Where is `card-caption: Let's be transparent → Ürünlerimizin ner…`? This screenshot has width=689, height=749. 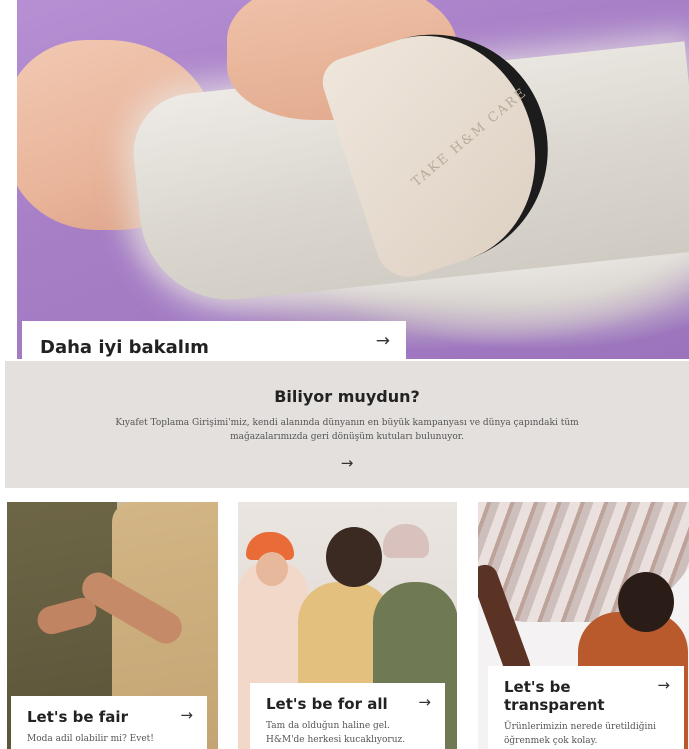
card-caption: Let's be transparent → Ürünlerimizin ner… is located at coordinates (586, 707).